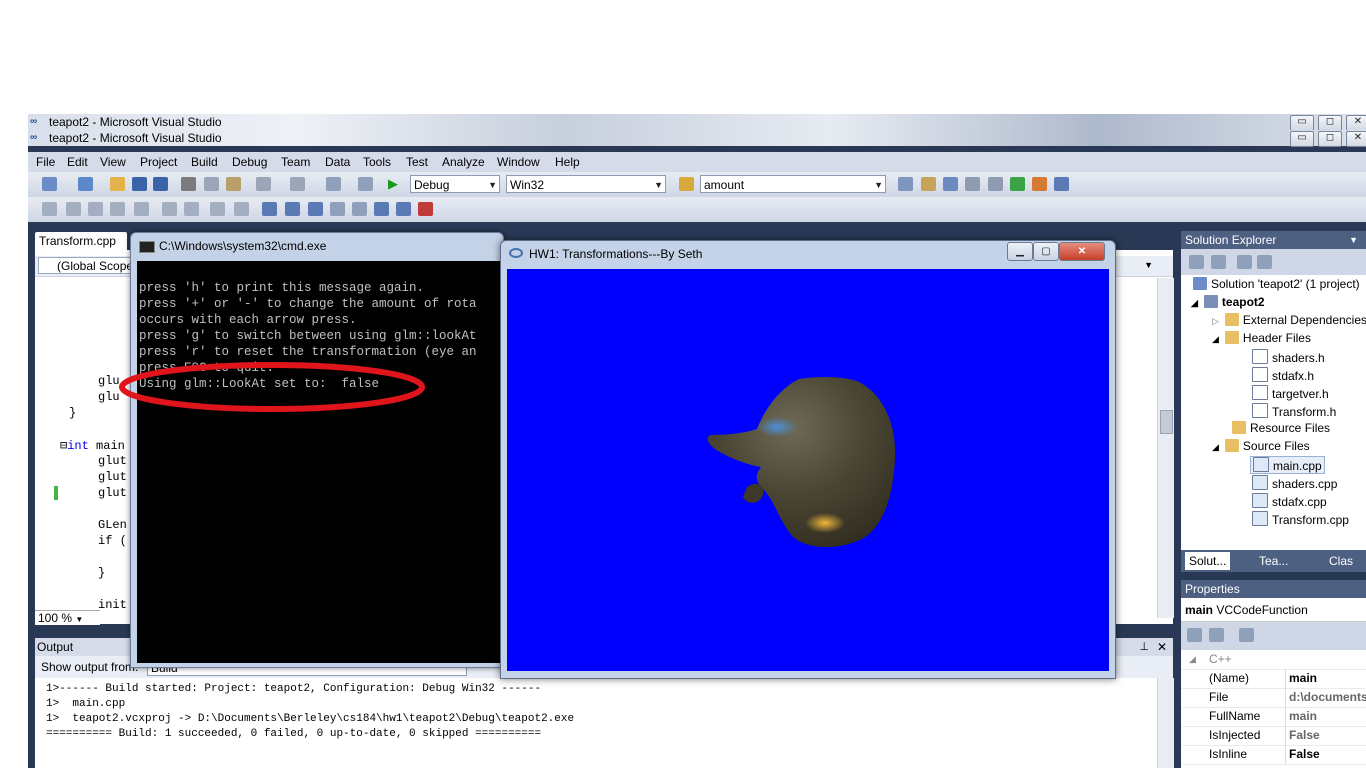 This screenshot has width=1366, height=768. Describe the element at coordinates (269, 209) in the screenshot. I see `bookmark-icon` at that location.